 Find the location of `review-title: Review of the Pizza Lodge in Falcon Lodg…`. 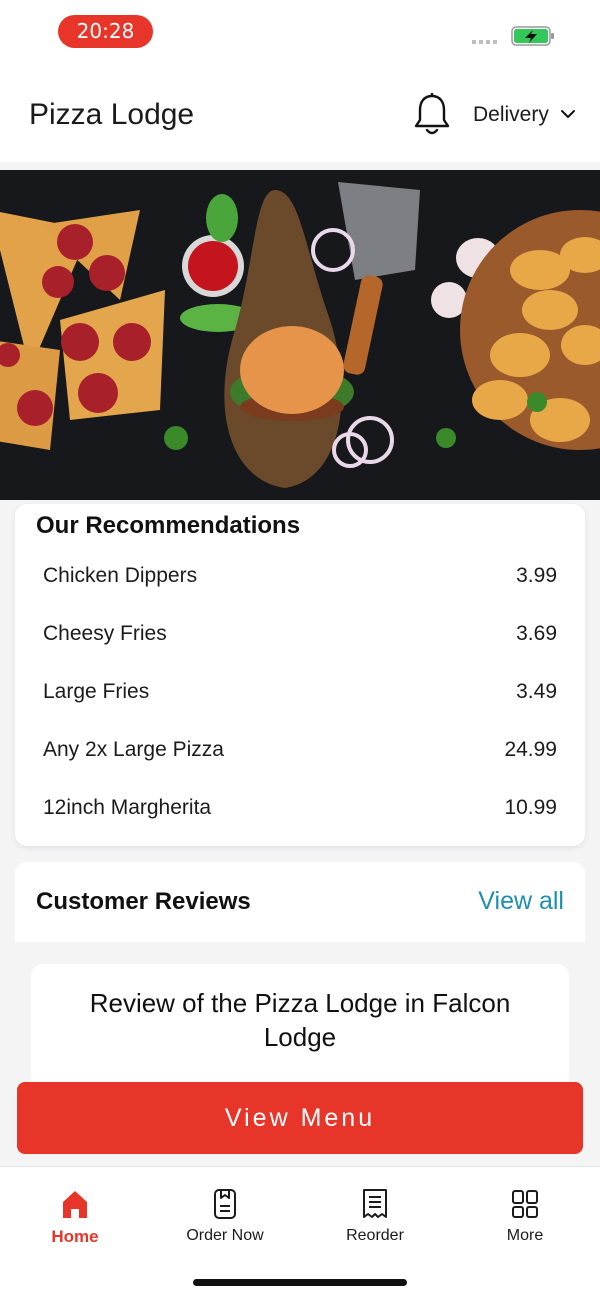

review-title: Review of the Pizza Lodge in Falcon Lodg… is located at coordinates (300, 1020).